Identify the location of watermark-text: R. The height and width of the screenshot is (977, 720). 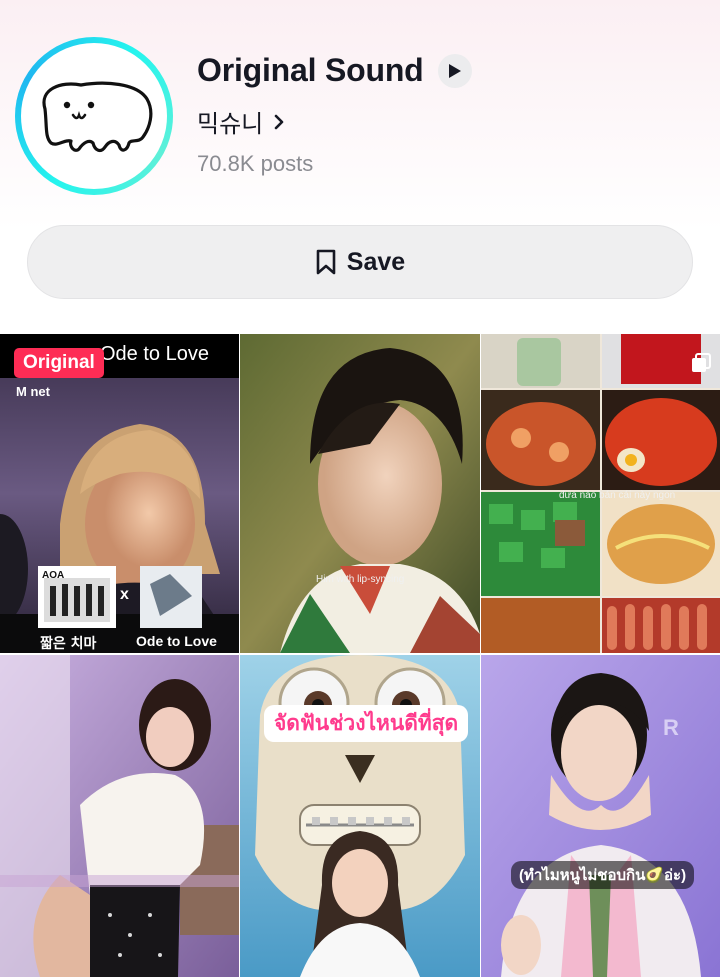
(671, 727).